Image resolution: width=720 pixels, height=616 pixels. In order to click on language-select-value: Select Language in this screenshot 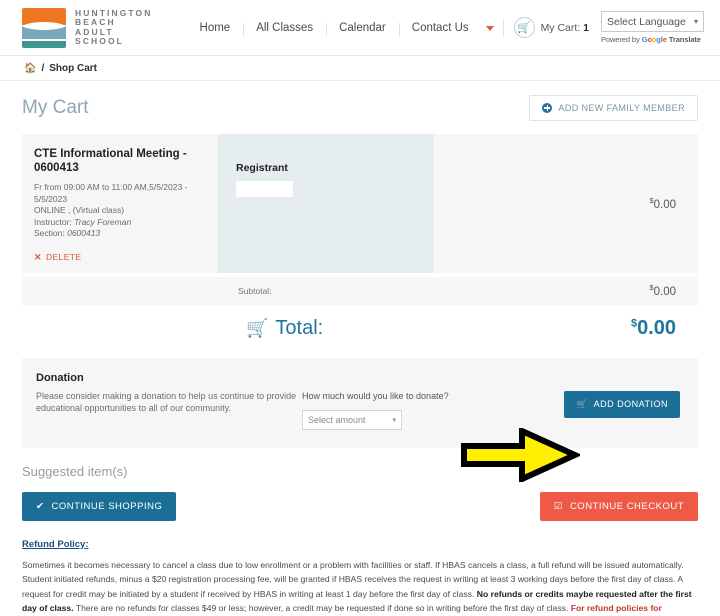, I will do `click(646, 21)`.